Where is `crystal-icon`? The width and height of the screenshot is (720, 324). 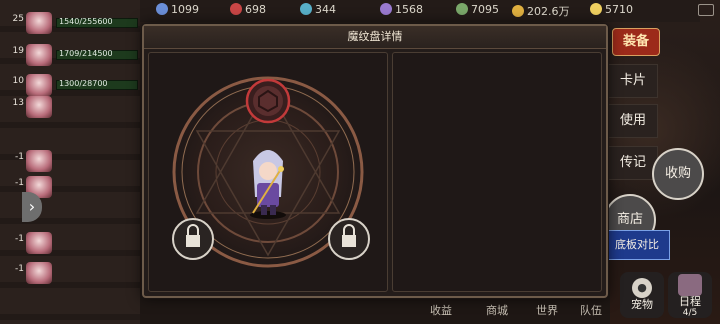
crystal-icon is located at coordinates (306, 9).